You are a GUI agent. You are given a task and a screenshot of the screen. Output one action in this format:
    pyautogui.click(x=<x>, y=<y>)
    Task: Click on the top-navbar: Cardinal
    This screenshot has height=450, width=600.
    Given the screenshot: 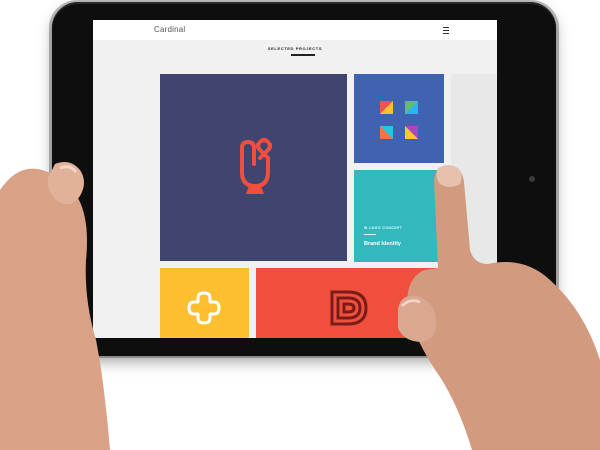 What is the action you would take?
    pyautogui.click(x=295, y=30)
    